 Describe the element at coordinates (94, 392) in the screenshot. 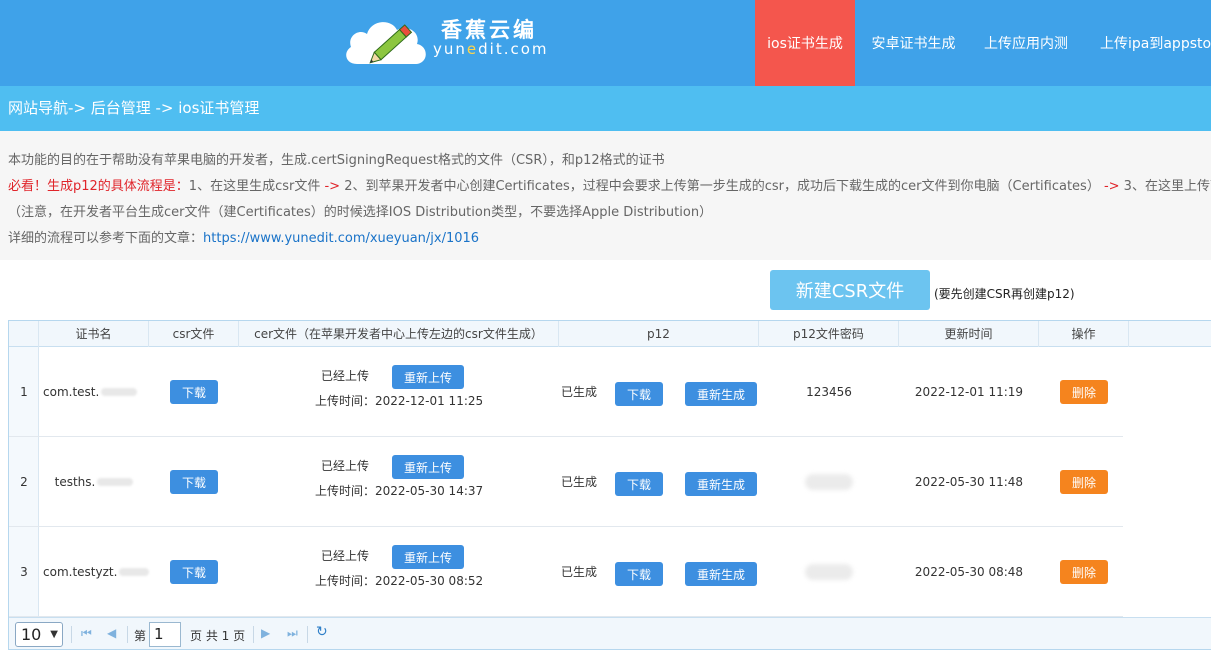

I see `cert-name: com.test.` at that location.